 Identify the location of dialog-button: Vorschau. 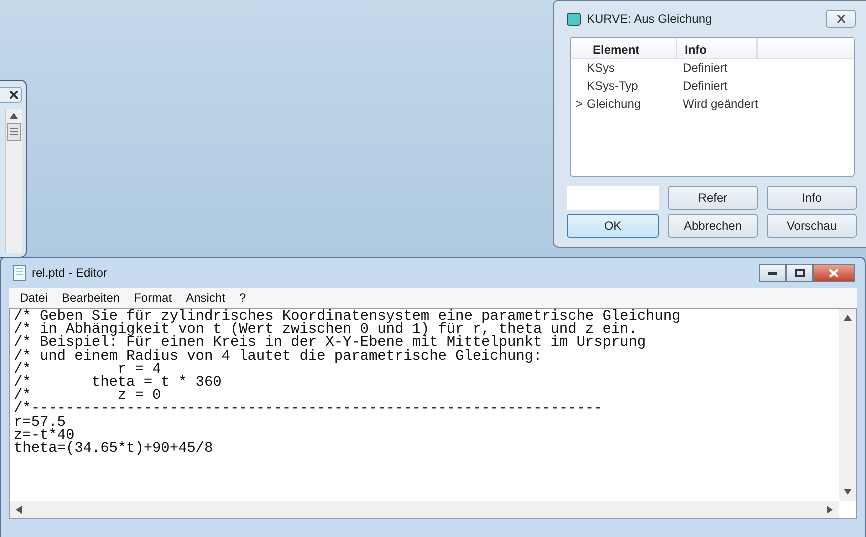
(812, 226).